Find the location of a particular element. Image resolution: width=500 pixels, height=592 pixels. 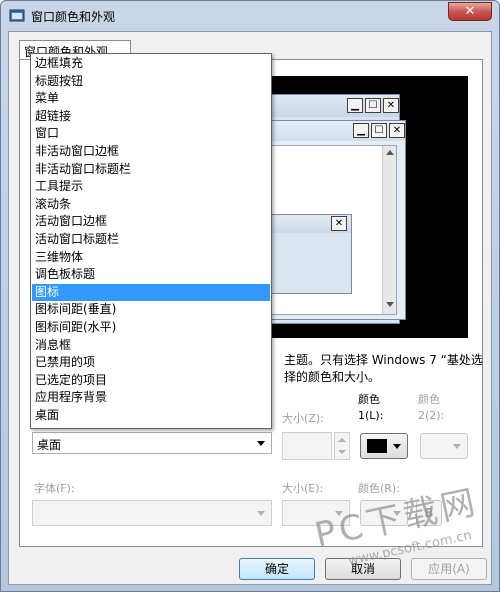

preview-minimize-icon: ▁ is located at coordinates (355, 105).